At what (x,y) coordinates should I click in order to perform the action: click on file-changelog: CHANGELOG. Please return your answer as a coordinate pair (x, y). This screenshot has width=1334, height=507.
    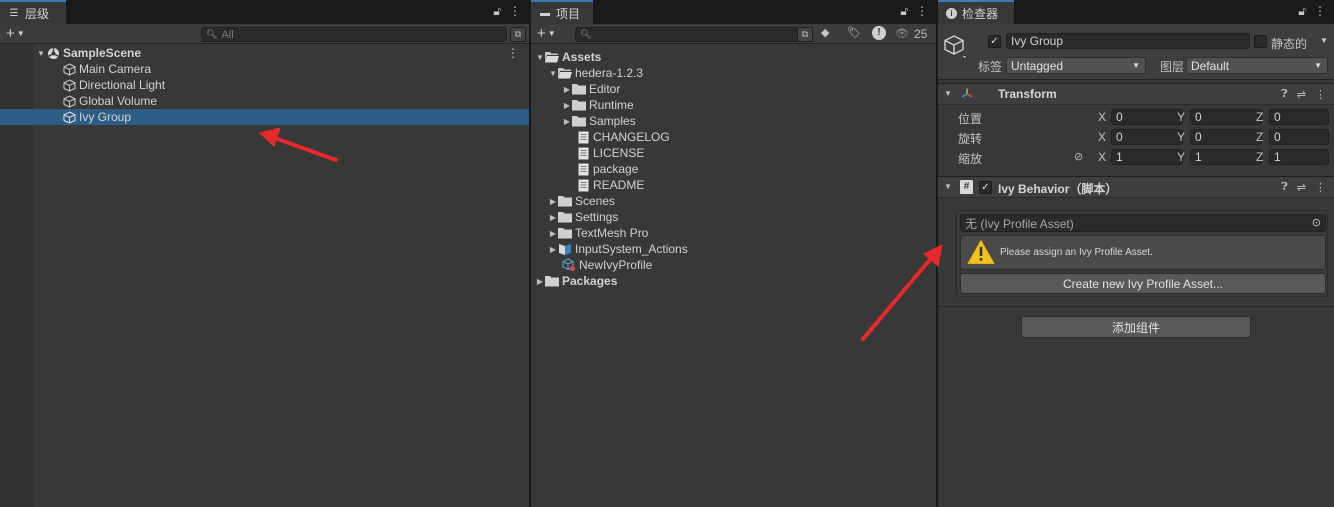
    Looking at the image, I should click on (733, 137).